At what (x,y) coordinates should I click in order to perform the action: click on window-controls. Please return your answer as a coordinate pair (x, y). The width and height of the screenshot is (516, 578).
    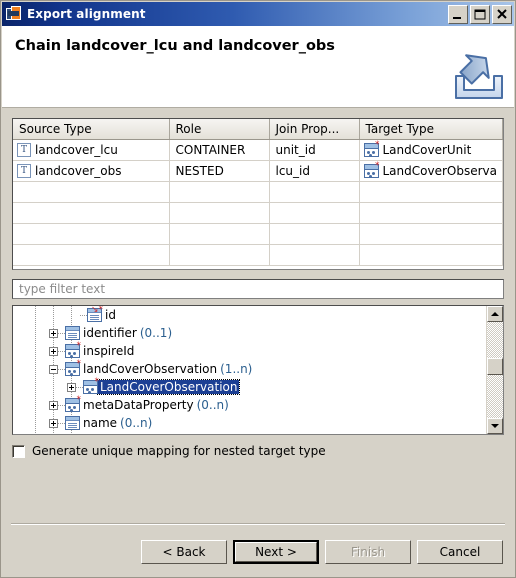
    Looking at the image, I should click on (480, 14).